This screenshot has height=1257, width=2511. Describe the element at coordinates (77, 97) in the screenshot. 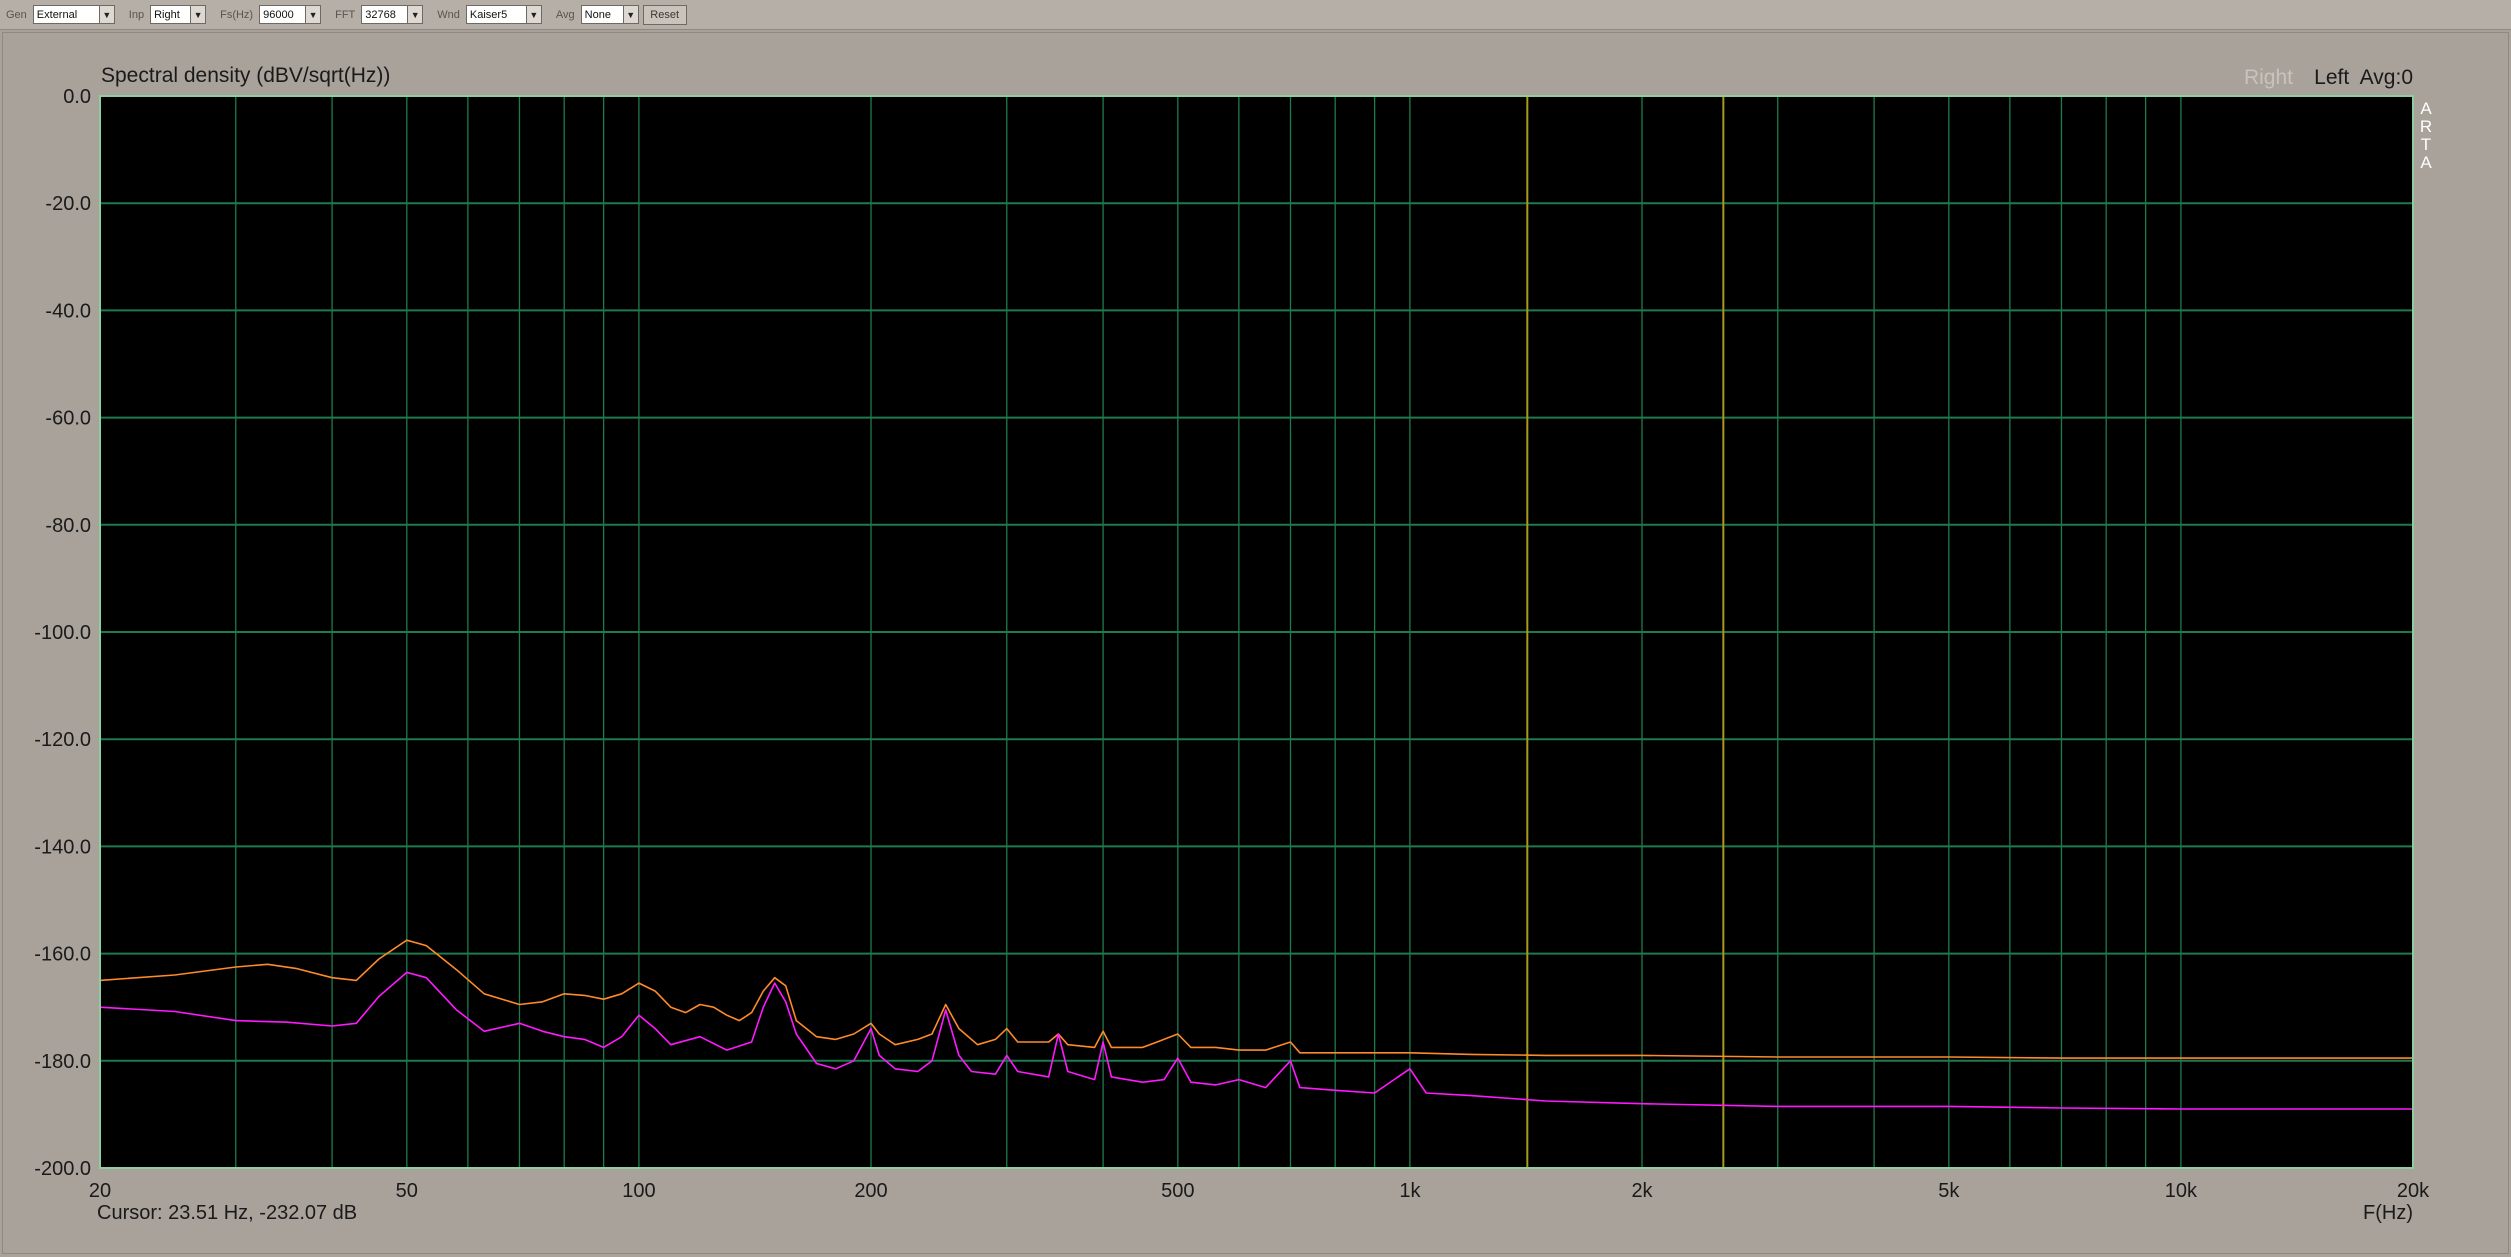

I see `y-tick-label: 0.0` at that location.